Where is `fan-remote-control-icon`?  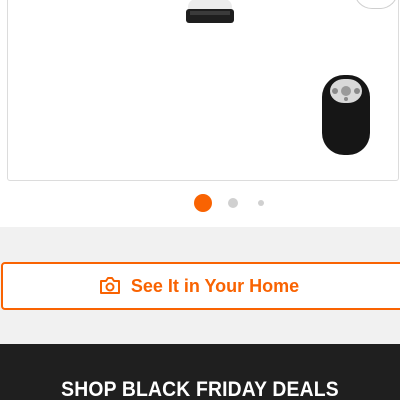 fan-remote-control-icon is located at coordinates (346, 115).